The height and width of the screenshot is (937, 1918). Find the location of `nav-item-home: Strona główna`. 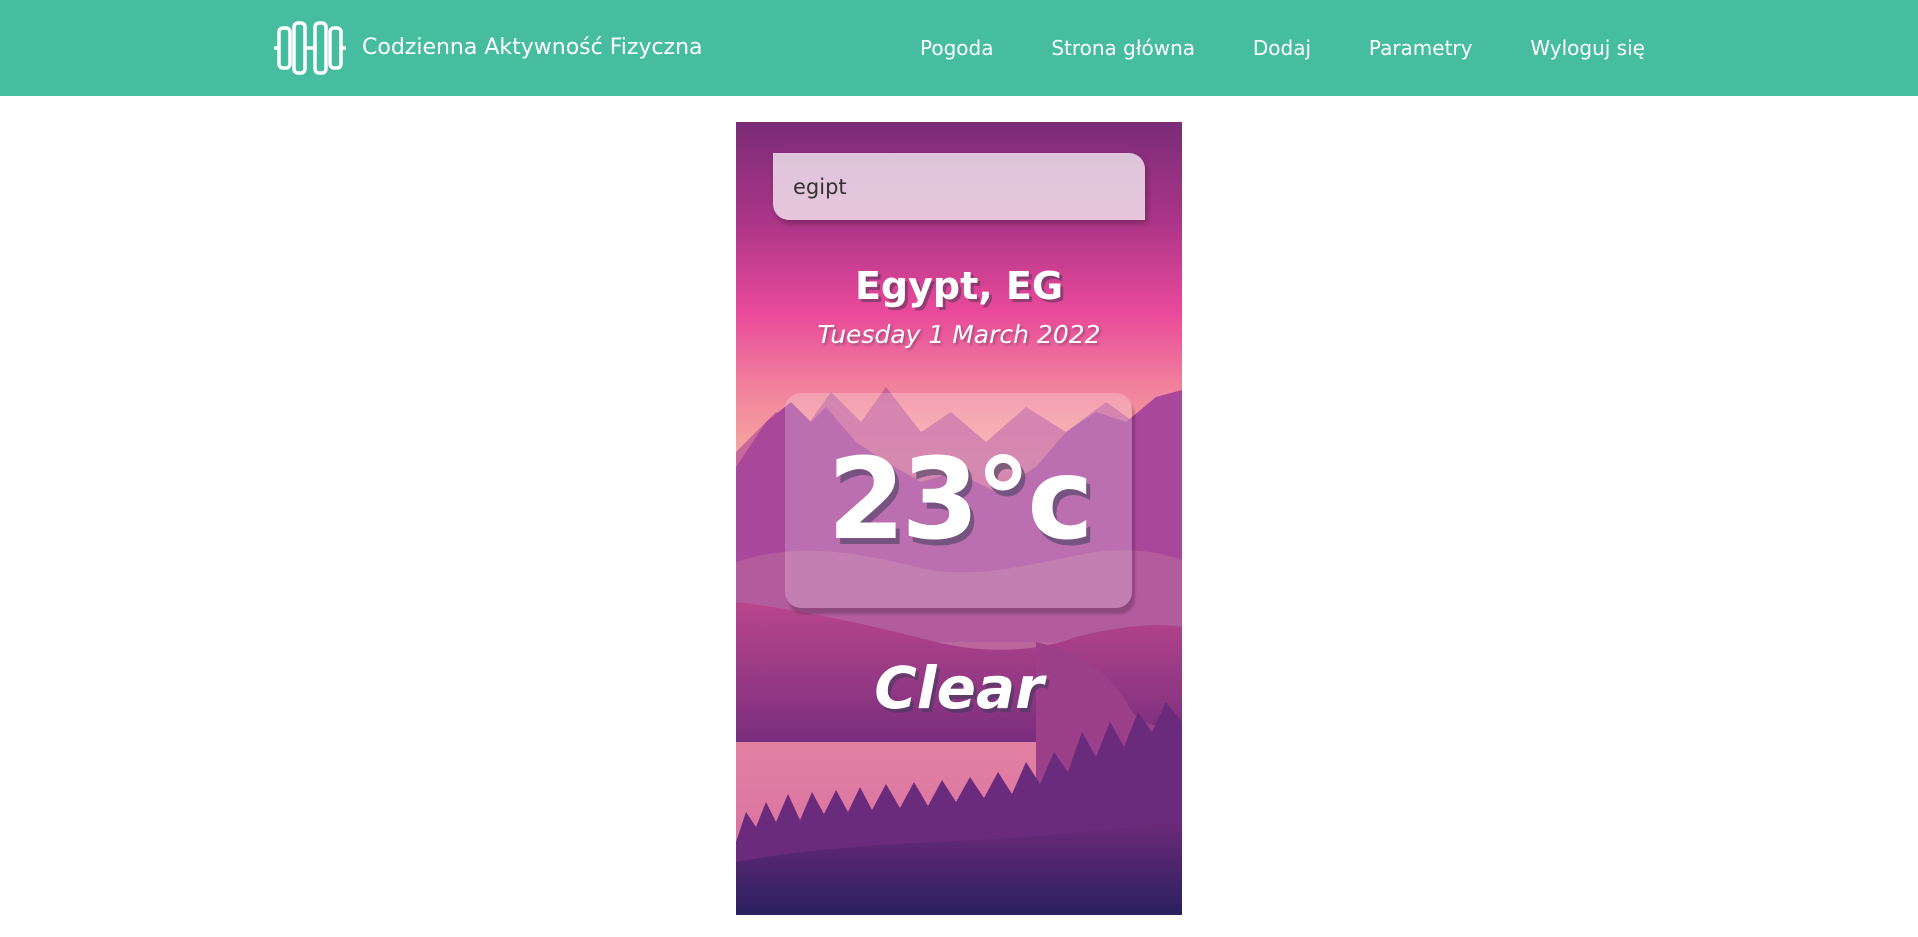

nav-item-home: Strona główna is located at coordinates (1123, 48).